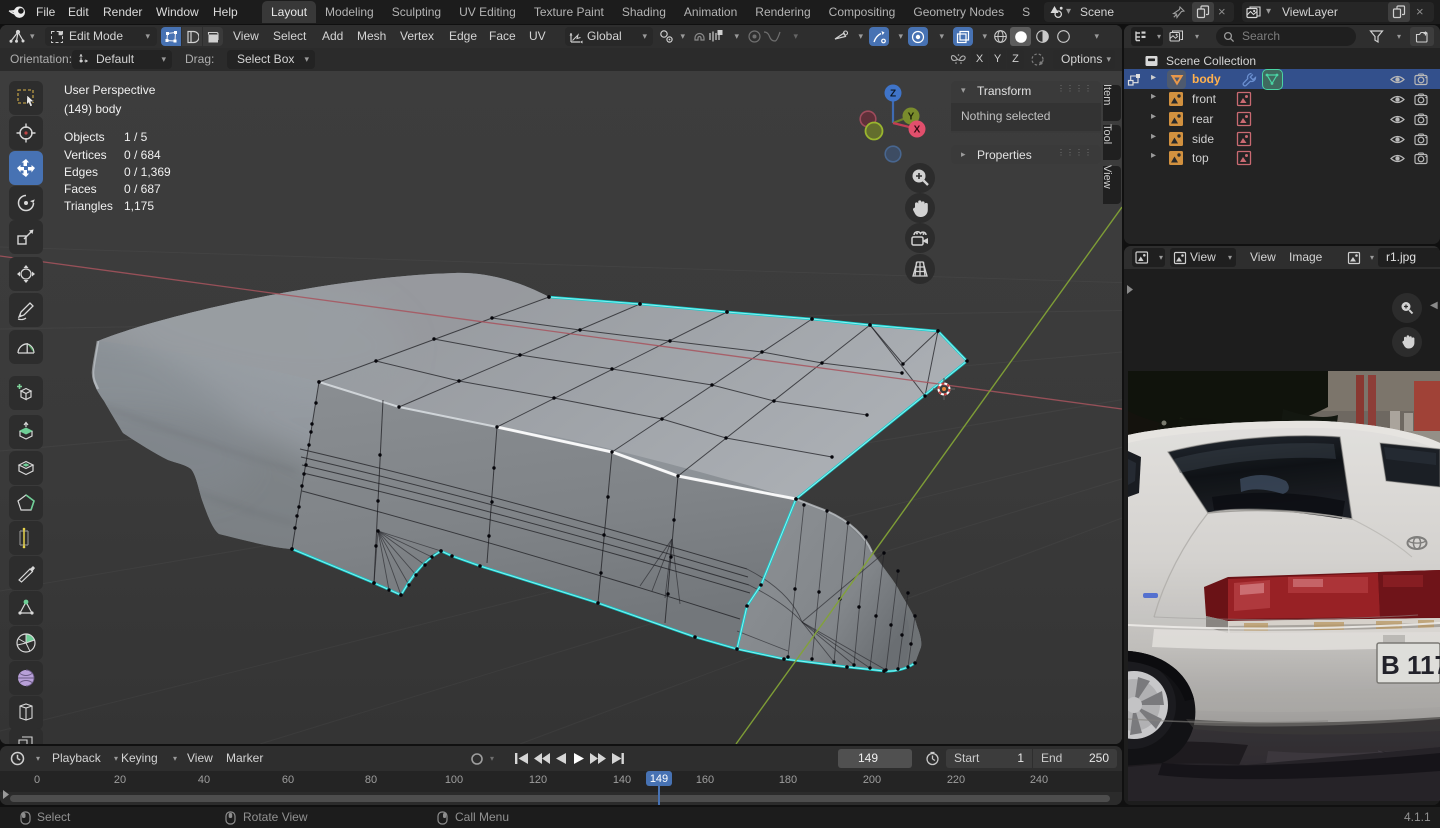 The height and width of the screenshot is (828, 1440). I want to click on svg-text: Z, so click(893, 94).